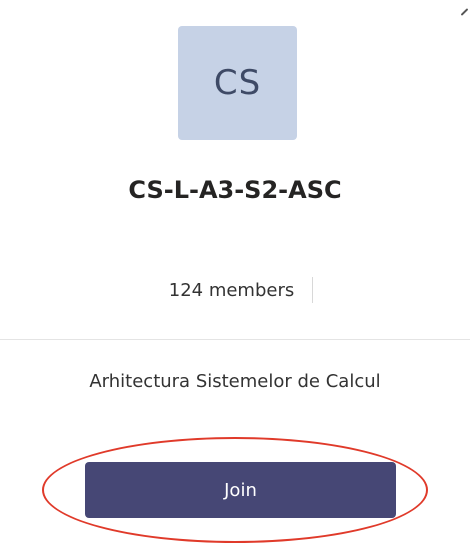 This screenshot has width=470, height=551. Describe the element at coordinates (235, 190) in the screenshot. I see `team-name: CS-L-A3-S2-ASC` at that location.